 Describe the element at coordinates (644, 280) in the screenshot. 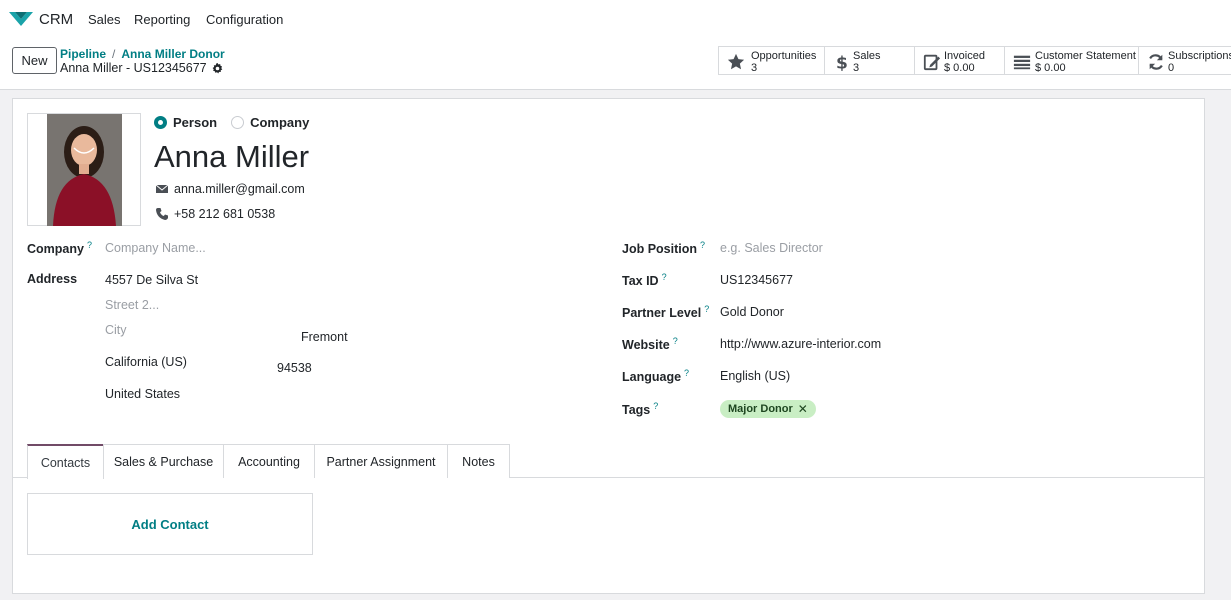

I see `tax-id-label: Tax ID?` at that location.